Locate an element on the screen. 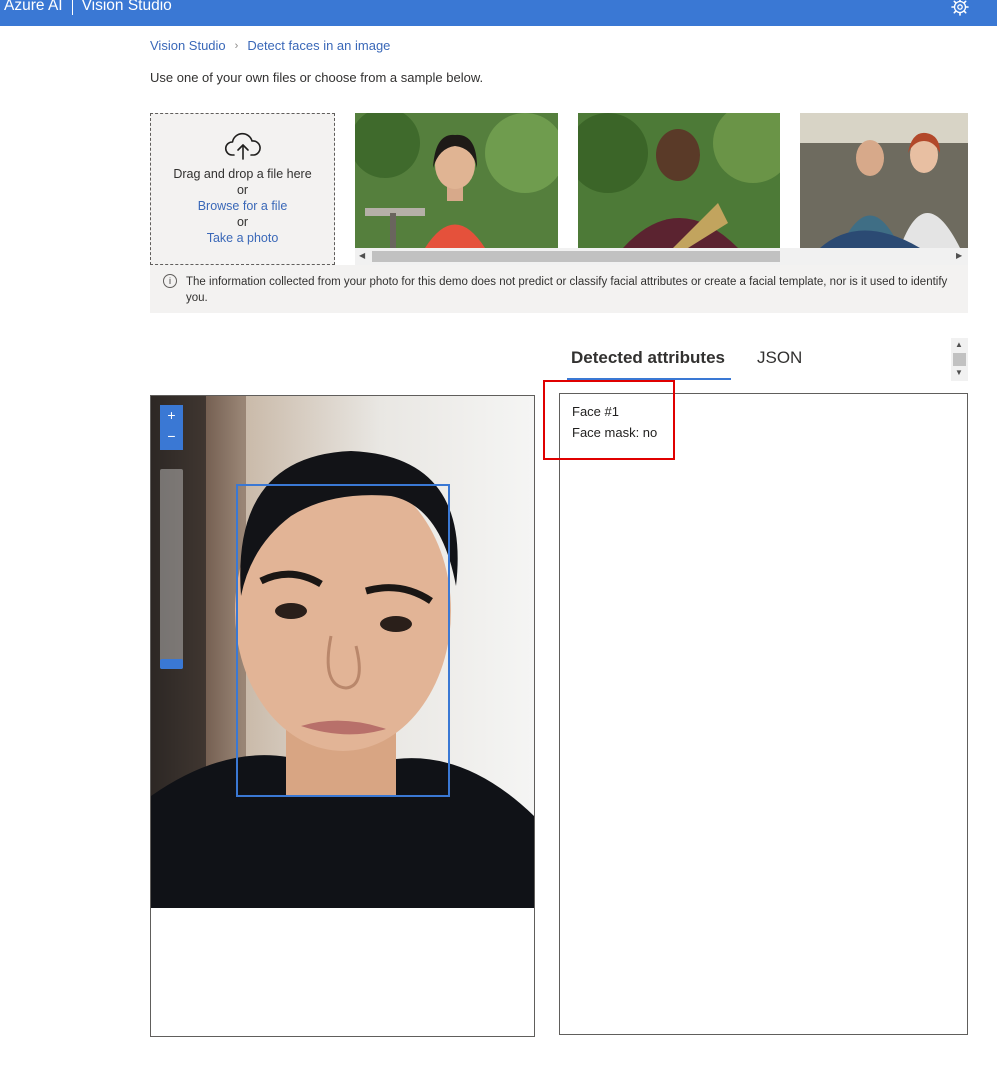 This screenshot has height=1068, width=997. drop-instruction: Drag and drop a file here is located at coordinates (242, 174).